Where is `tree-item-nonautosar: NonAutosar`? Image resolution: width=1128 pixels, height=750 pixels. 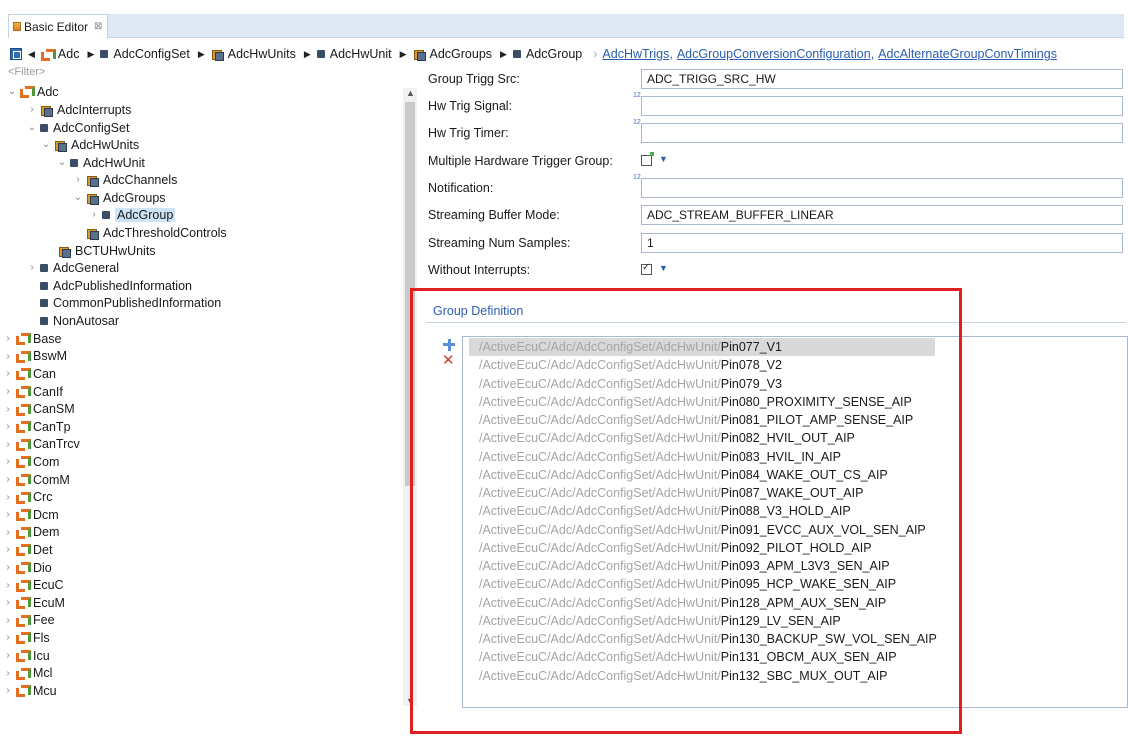 tree-item-nonautosar: NonAutosar is located at coordinates (72, 321).